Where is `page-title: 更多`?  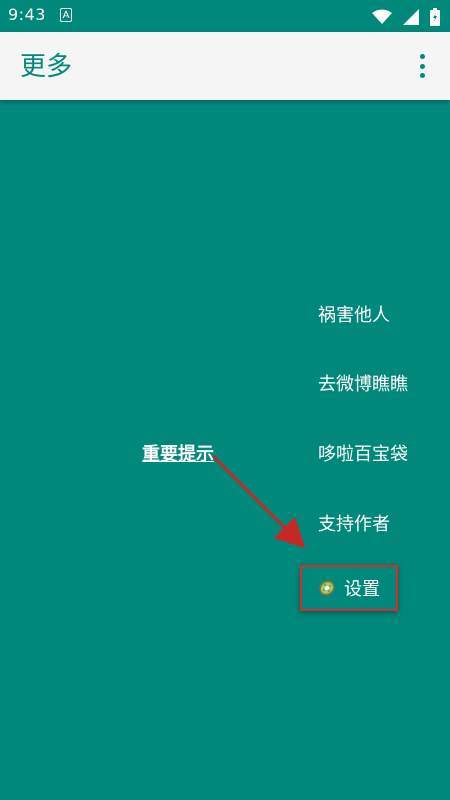 page-title: 更多 is located at coordinates (46, 67).